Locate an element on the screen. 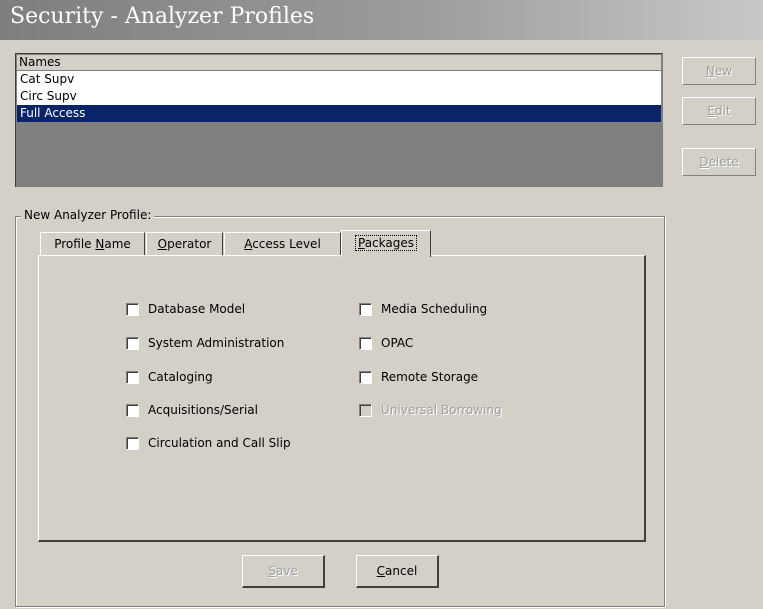  list-item-circ-supv: Circ Supv is located at coordinates (339, 96).